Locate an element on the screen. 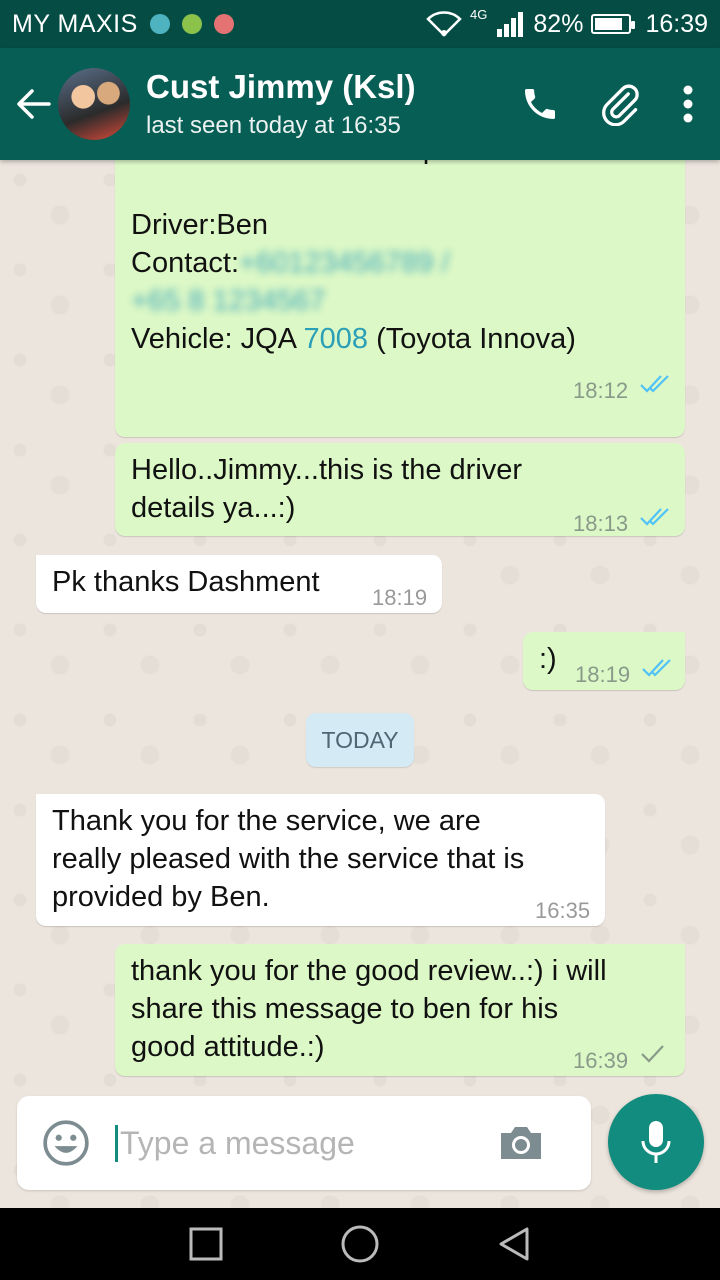 Image resolution: width=720 pixels, height=1280 pixels. call-button is located at coordinates (540, 104).